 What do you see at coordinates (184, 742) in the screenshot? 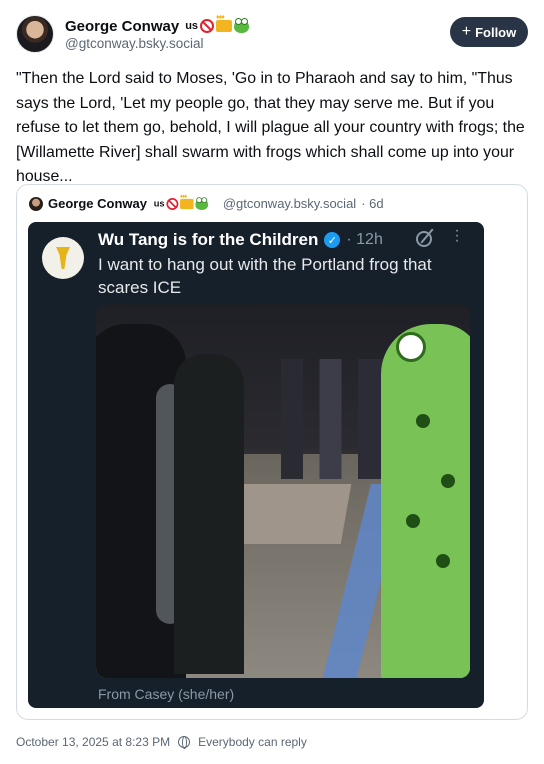
I see `globe-icon` at bounding box center [184, 742].